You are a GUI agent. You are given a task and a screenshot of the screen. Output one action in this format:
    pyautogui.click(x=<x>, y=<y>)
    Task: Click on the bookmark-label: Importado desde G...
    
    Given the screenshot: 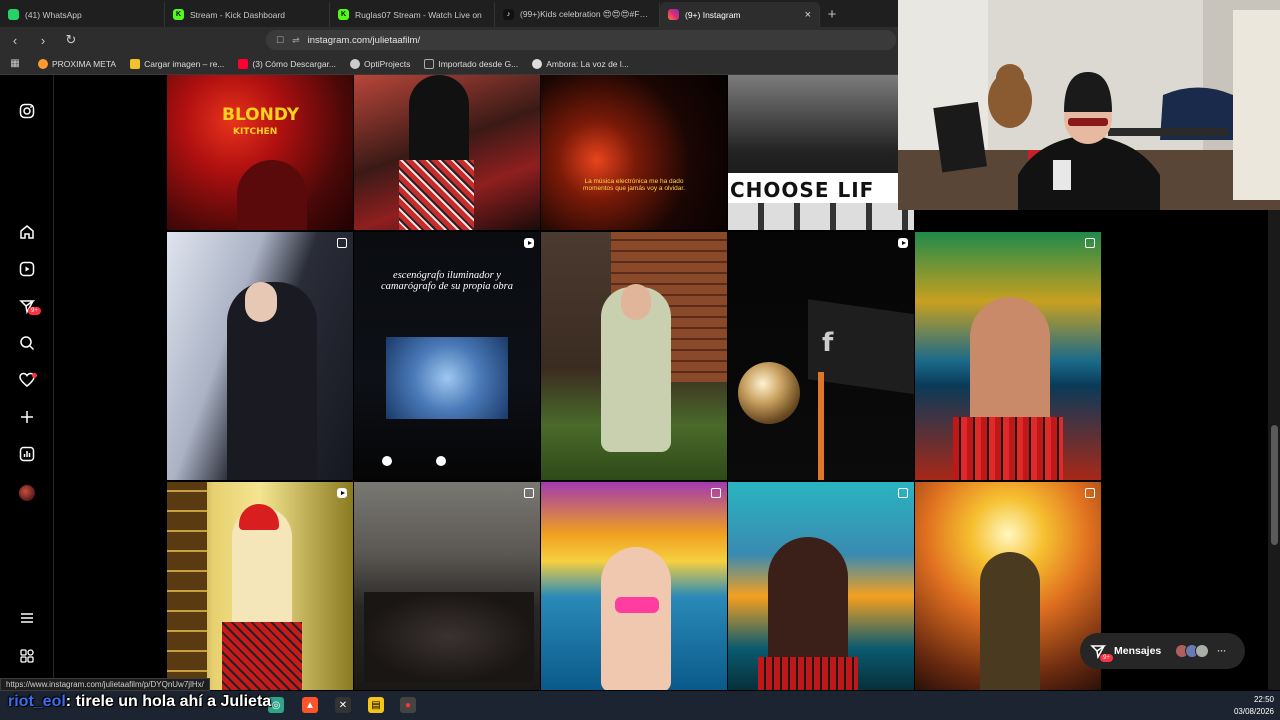 What is the action you would take?
    pyautogui.click(x=478, y=63)
    